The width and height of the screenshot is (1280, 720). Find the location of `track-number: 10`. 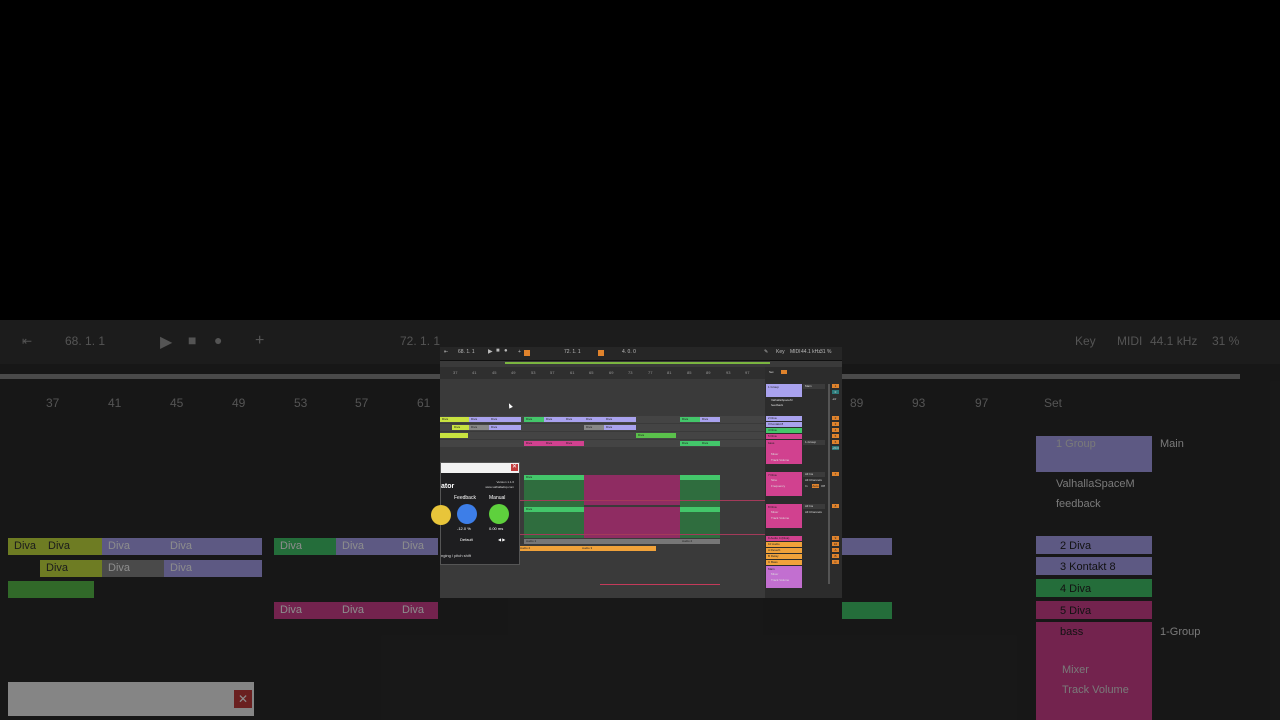

track-number: 10 is located at coordinates (835, 544).